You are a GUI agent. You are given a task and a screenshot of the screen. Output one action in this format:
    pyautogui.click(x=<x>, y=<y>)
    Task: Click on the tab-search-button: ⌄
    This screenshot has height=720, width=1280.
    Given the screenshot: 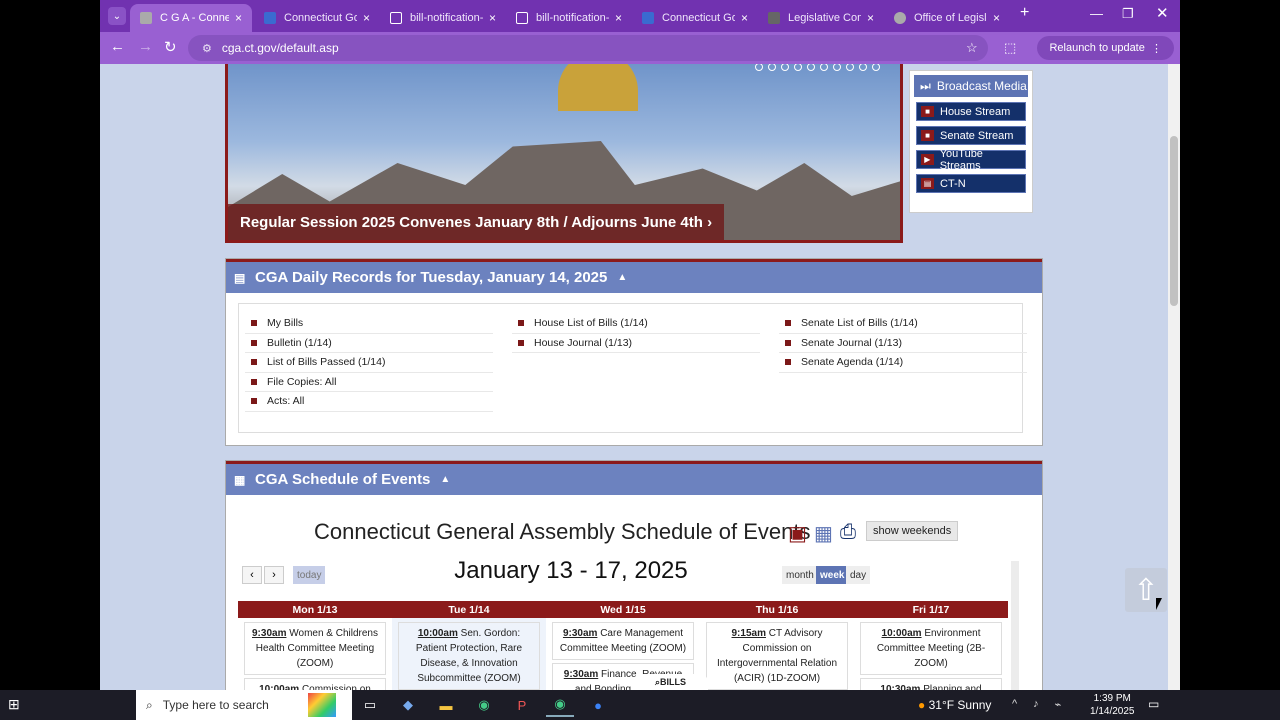 What is the action you would take?
    pyautogui.click(x=117, y=16)
    